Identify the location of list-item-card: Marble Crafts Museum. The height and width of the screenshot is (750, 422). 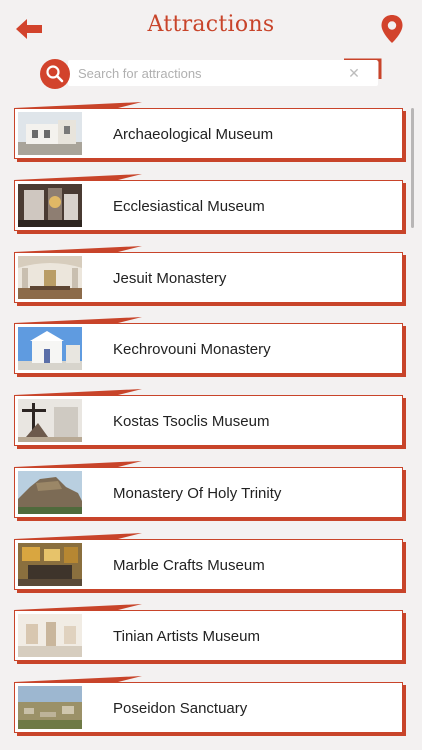
(208, 564).